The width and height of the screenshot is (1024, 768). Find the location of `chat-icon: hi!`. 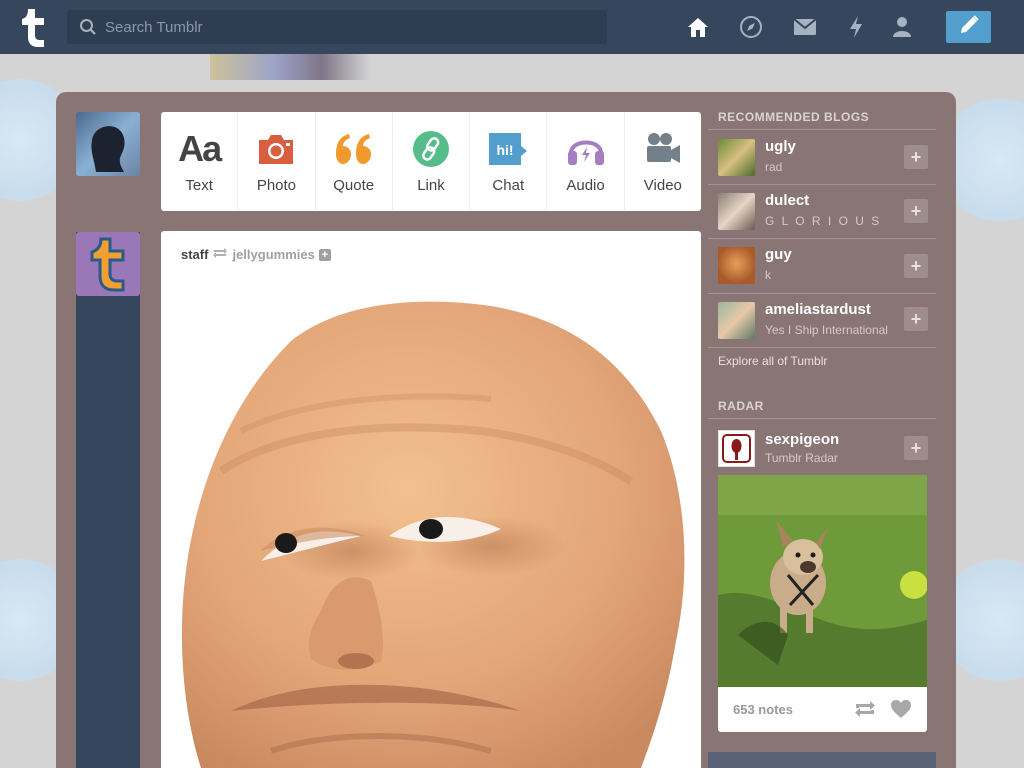

chat-icon: hi! is located at coordinates (508, 149).